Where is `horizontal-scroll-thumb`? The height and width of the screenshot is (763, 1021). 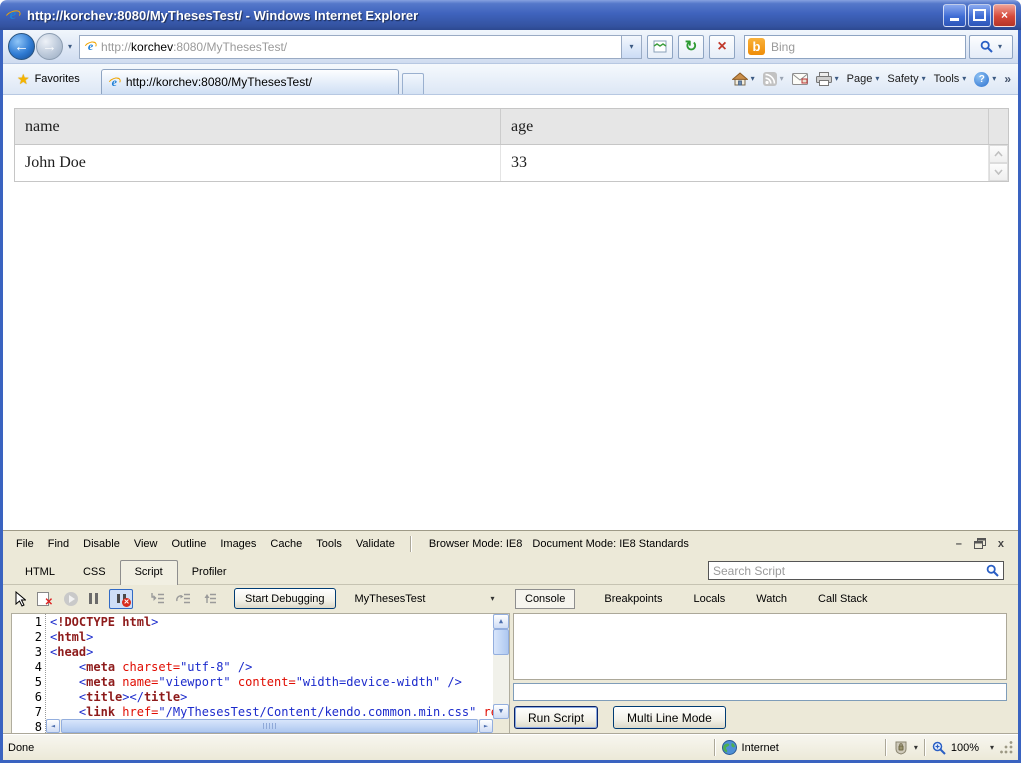
horizontal-scroll-thumb is located at coordinates (269, 726).